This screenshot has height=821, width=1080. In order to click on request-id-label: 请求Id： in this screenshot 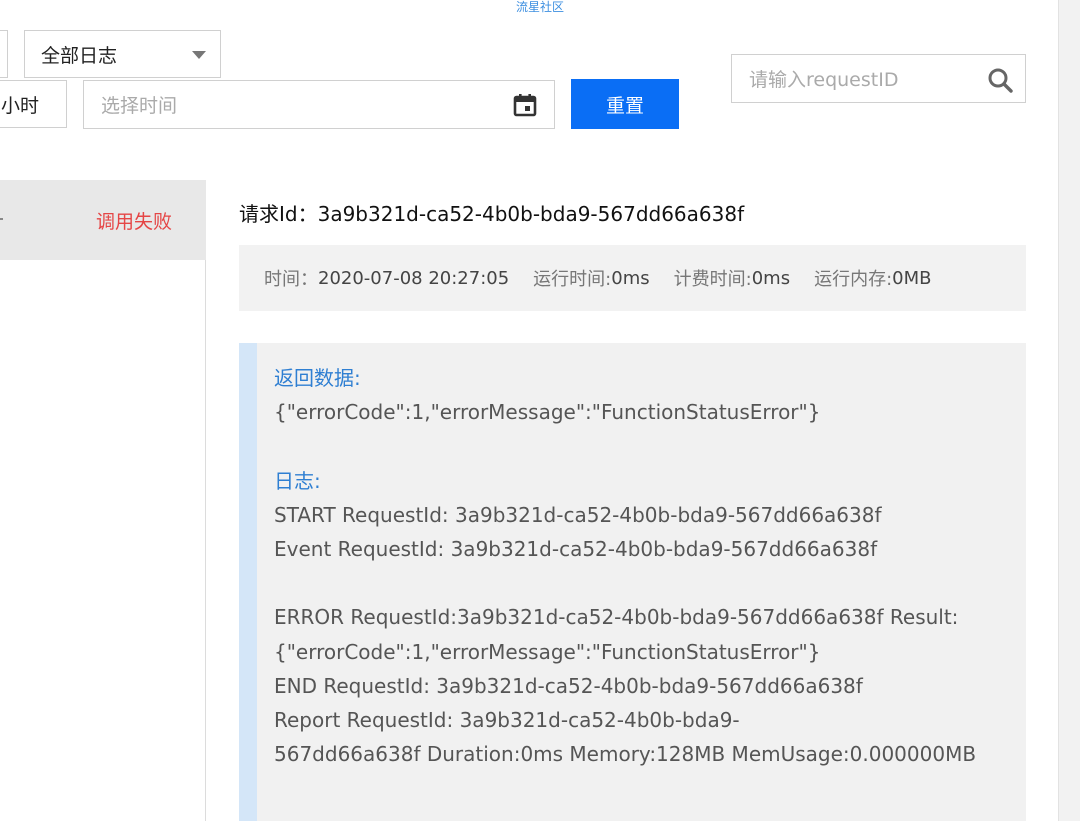, I will do `click(278, 214)`.